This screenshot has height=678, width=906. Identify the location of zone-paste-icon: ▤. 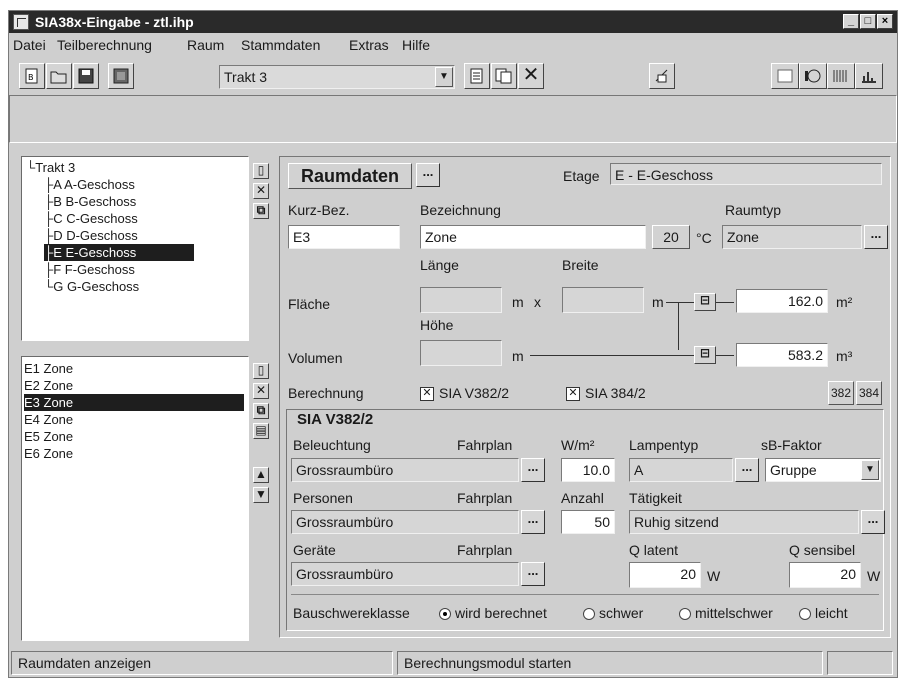
(261, 431).